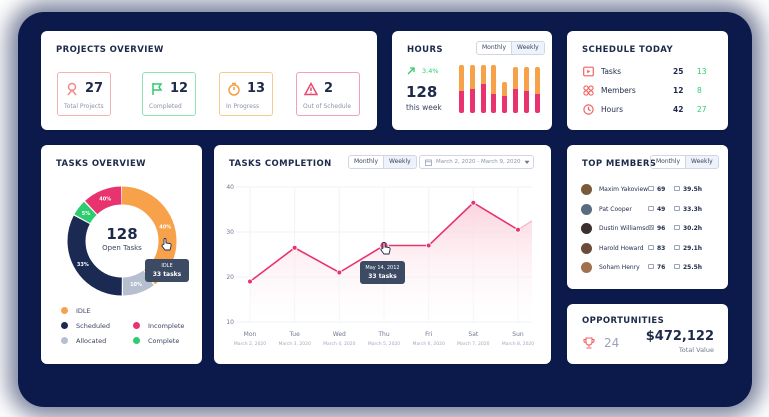  I want to click on date-range-picker: March 2, 2020 - March 9, 2020, so click(476, 162).